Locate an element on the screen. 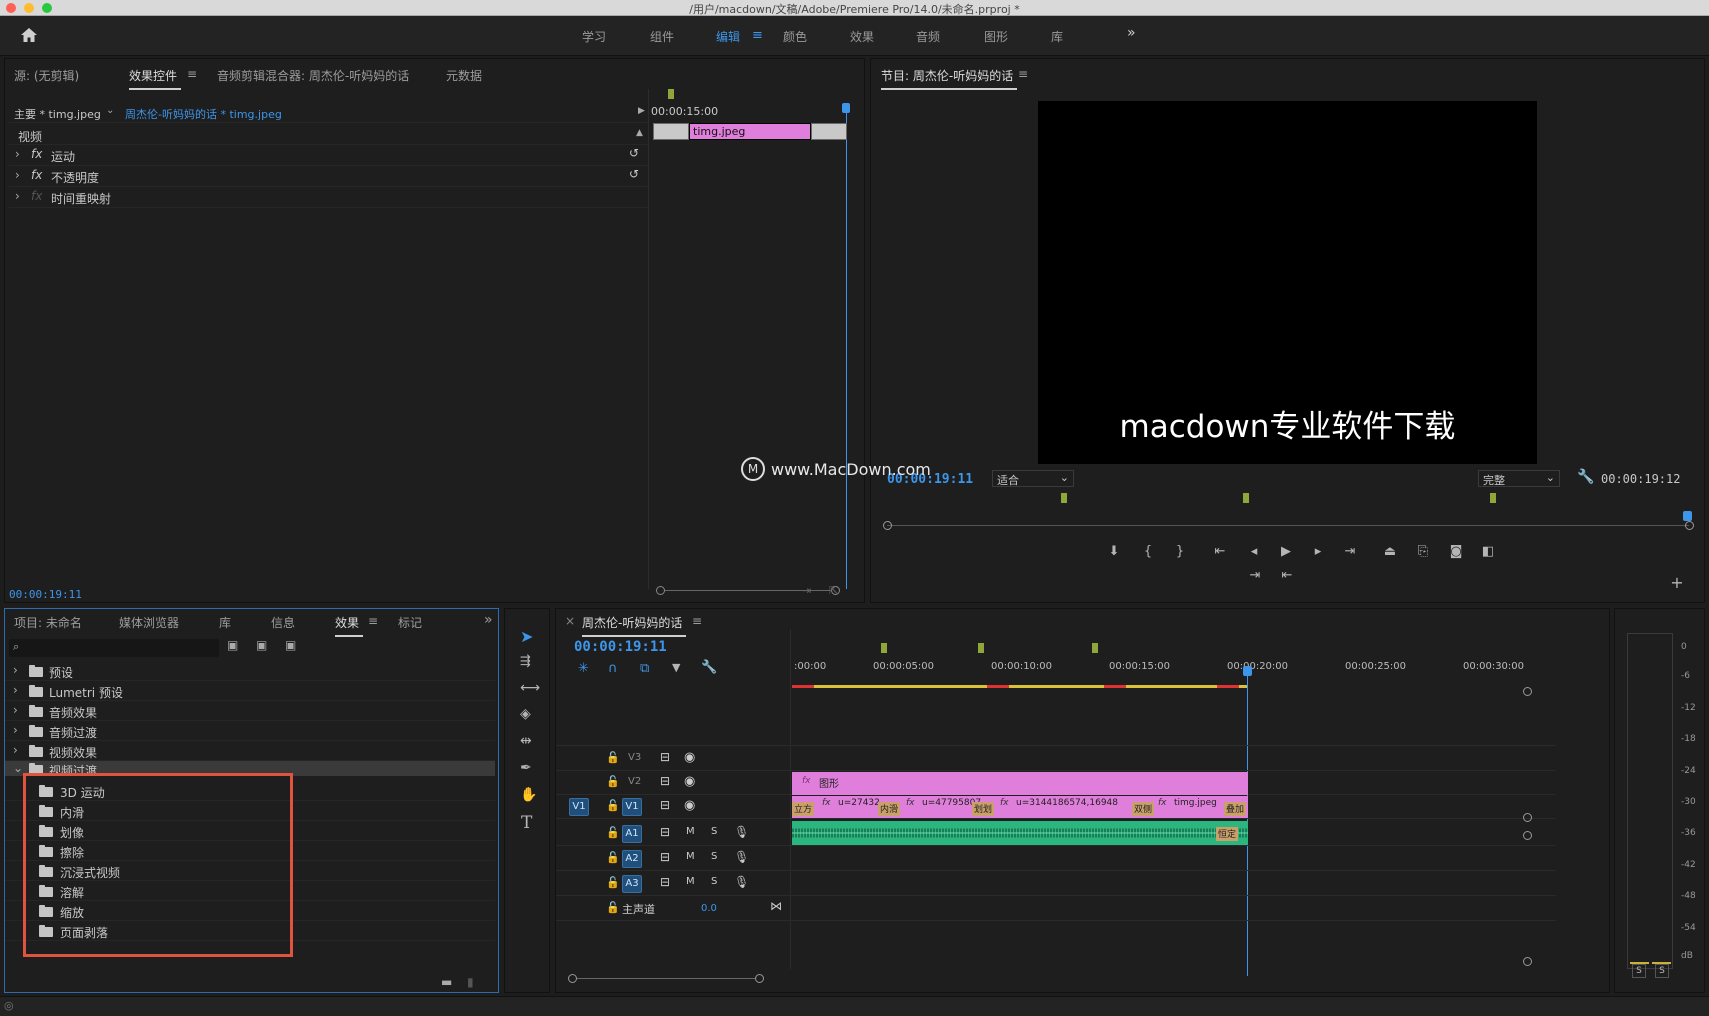  tab-media-browser: 媒体浏览器 is located at coordinates (149, 622).